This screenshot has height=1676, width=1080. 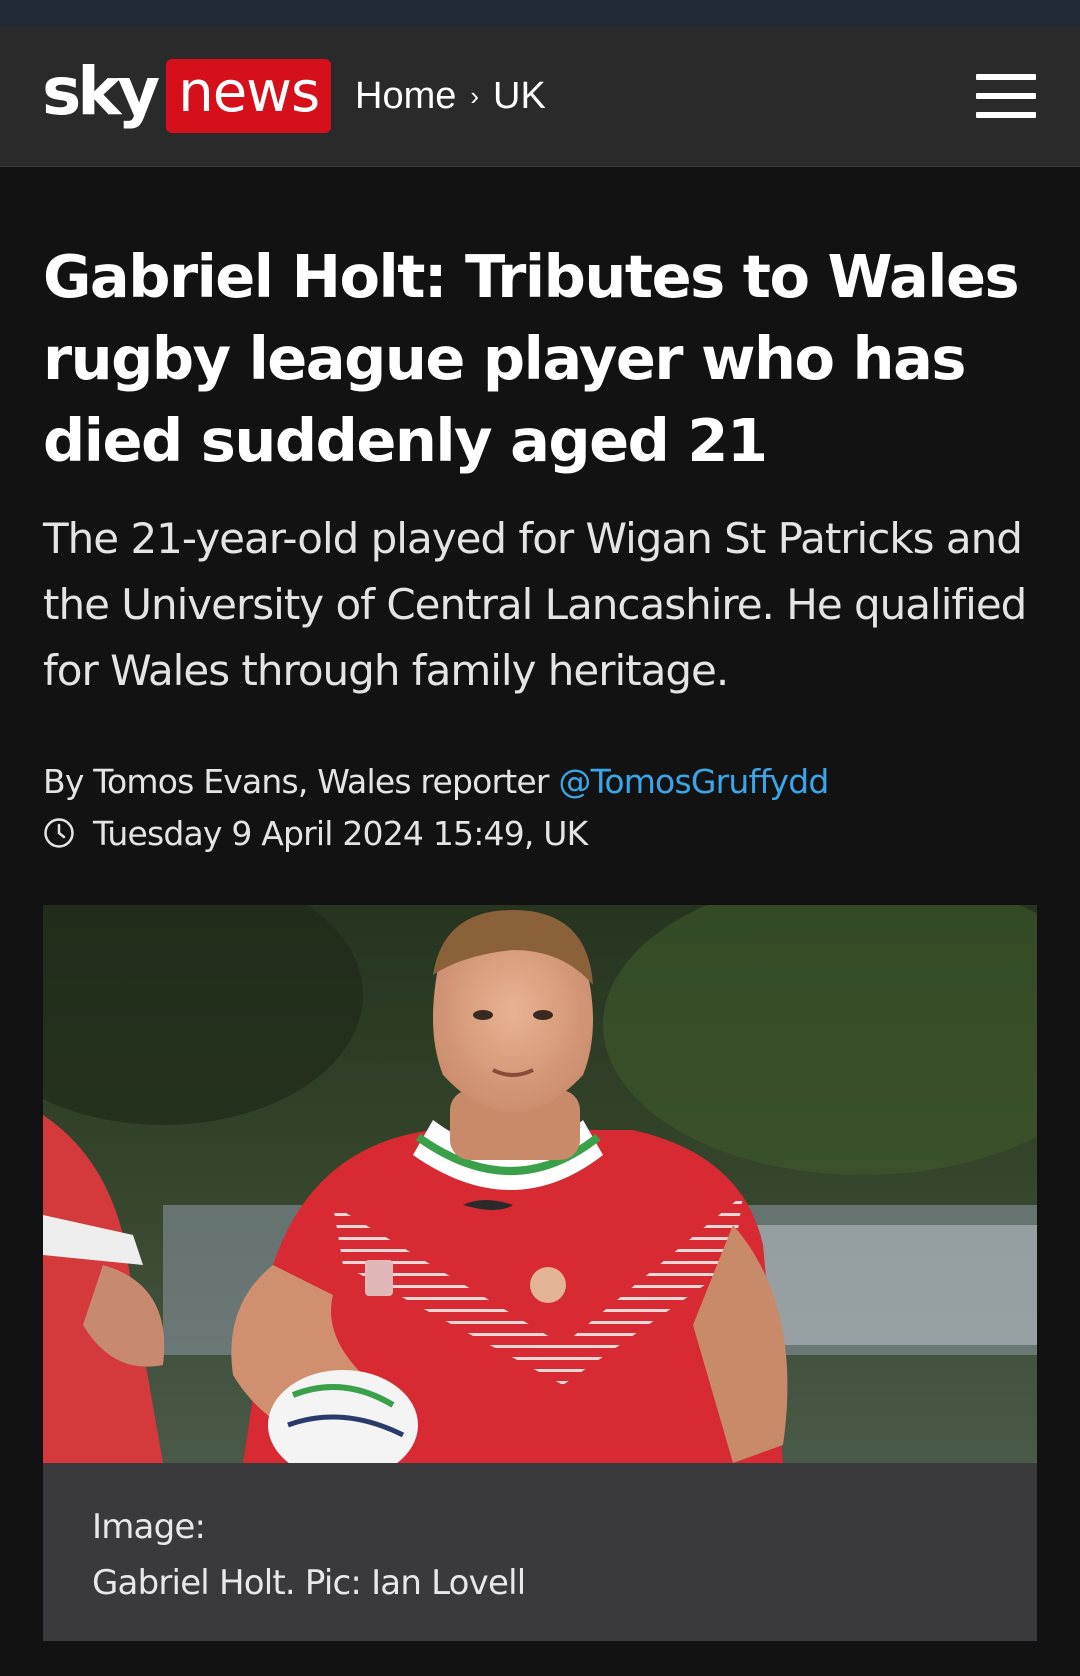 I want to click on breadcrumb: Home › UK, so click(x=450, y=96).